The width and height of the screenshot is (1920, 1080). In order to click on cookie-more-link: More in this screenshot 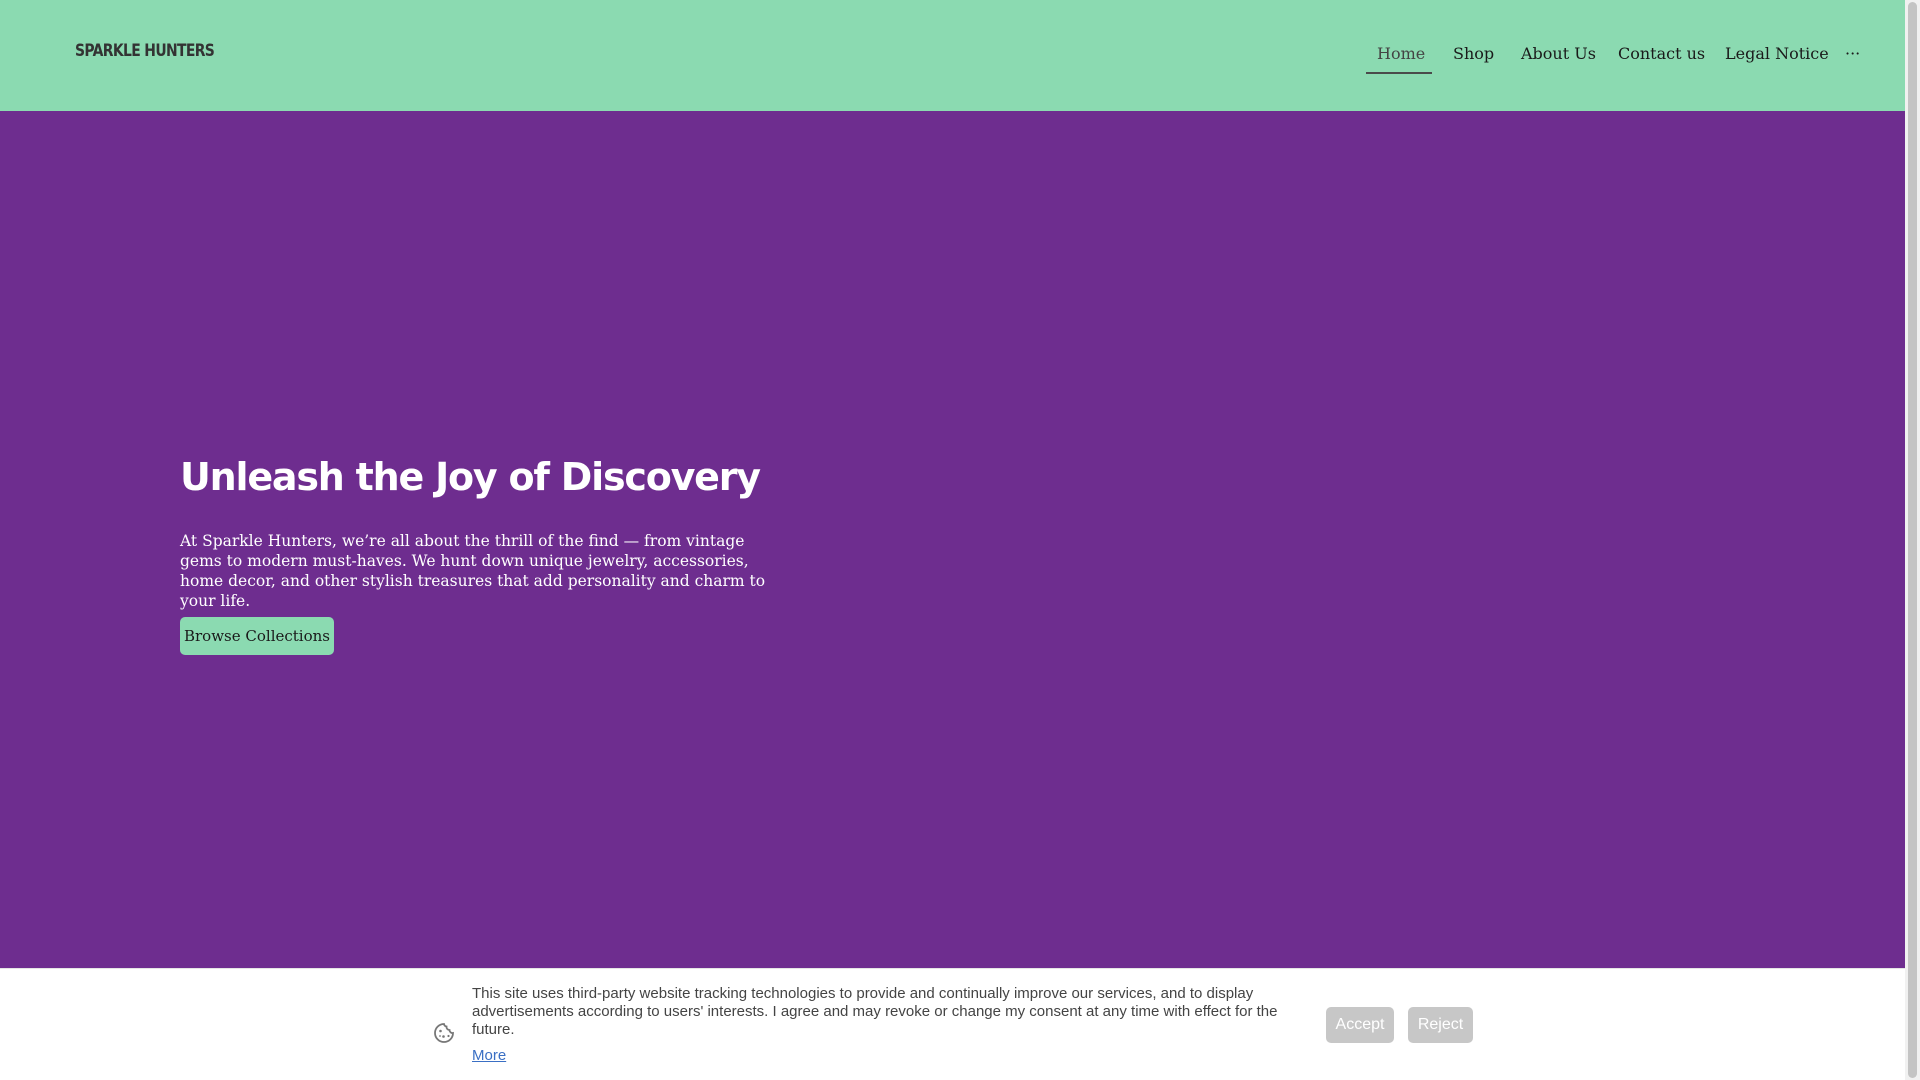, I will do `click(489, 1055)`.